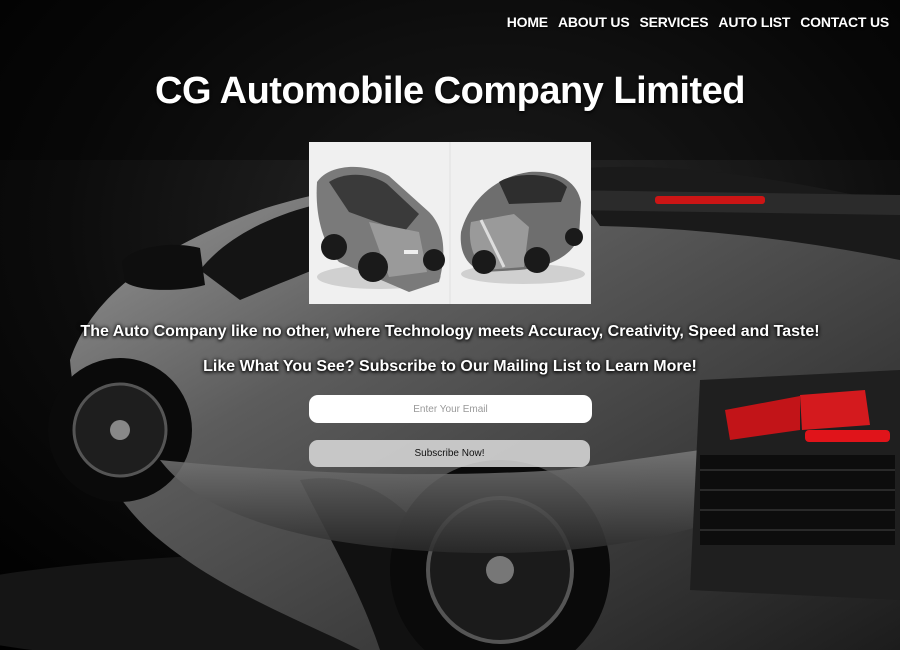  Describe the element at coordinates (450, 223) in the screenshot. I see `featured-cars-image` at that location.